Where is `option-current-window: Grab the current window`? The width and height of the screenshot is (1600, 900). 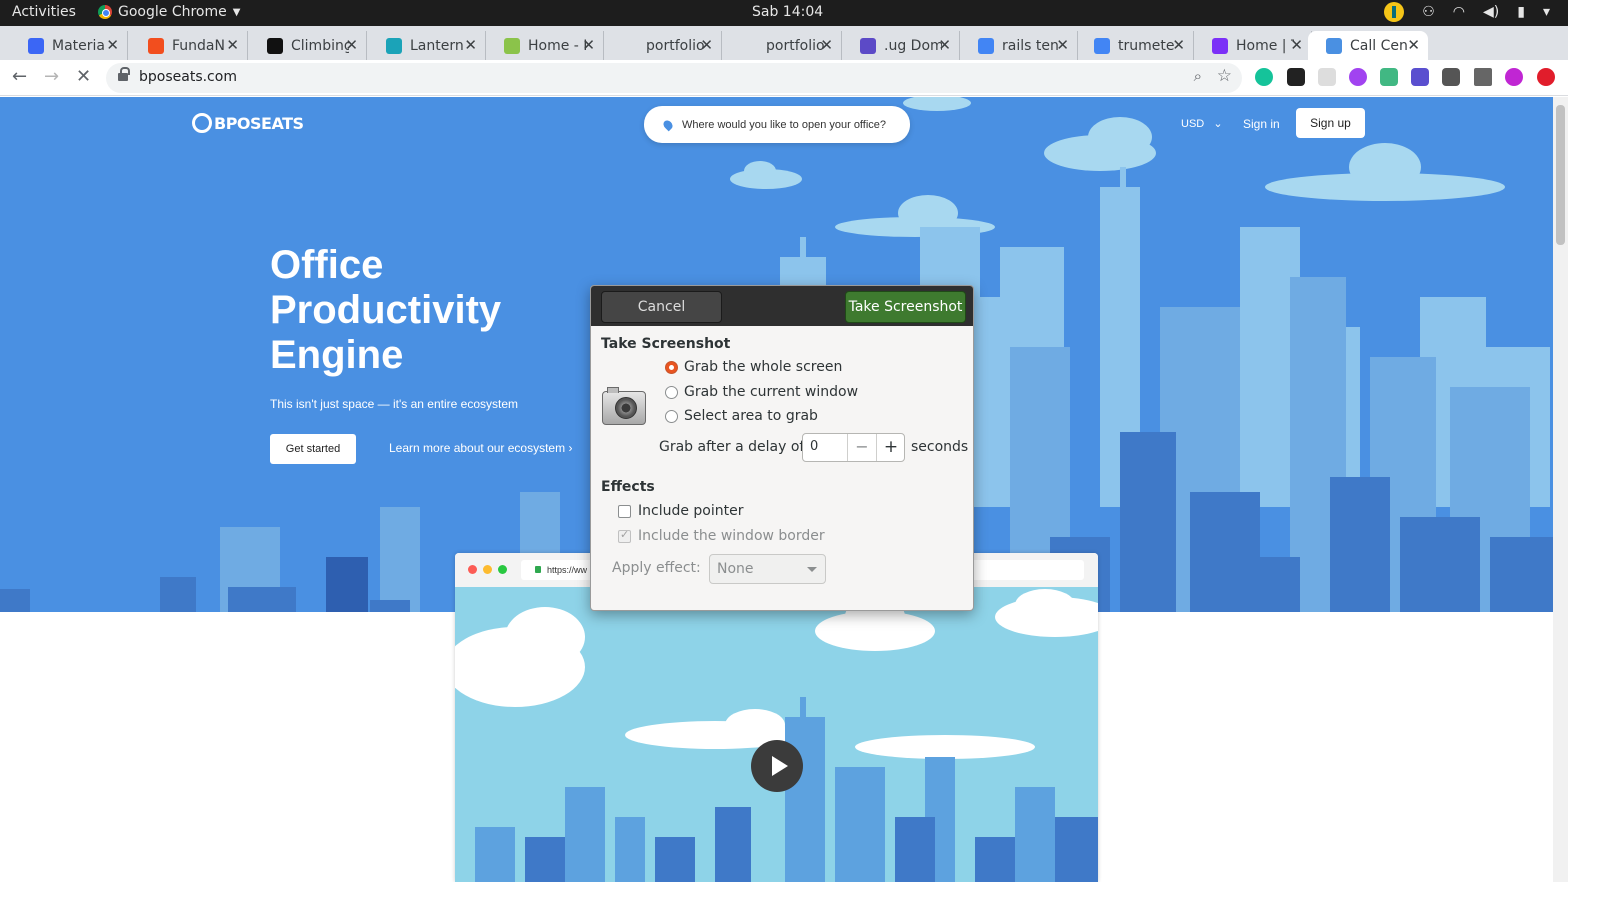 option-current-window: Grab the current window is located at coordinates (761, 392).